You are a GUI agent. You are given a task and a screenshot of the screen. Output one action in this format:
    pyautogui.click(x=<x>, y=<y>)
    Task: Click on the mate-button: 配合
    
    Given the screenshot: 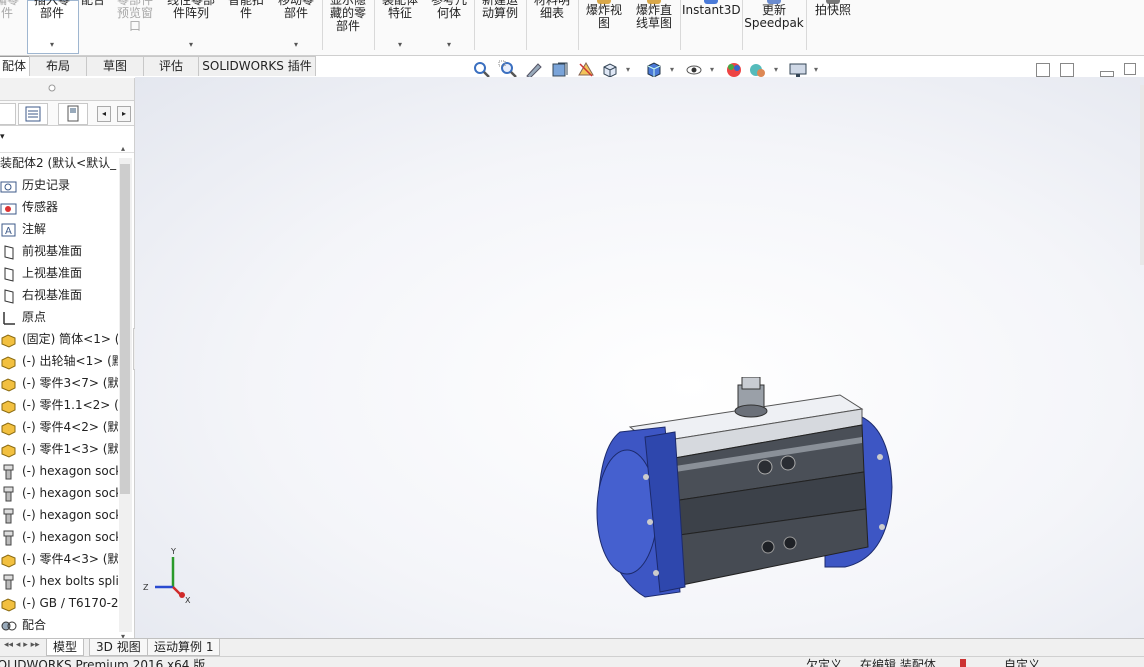 What is the action you would take?
    pyautogui.click(x=93, y=27)
    